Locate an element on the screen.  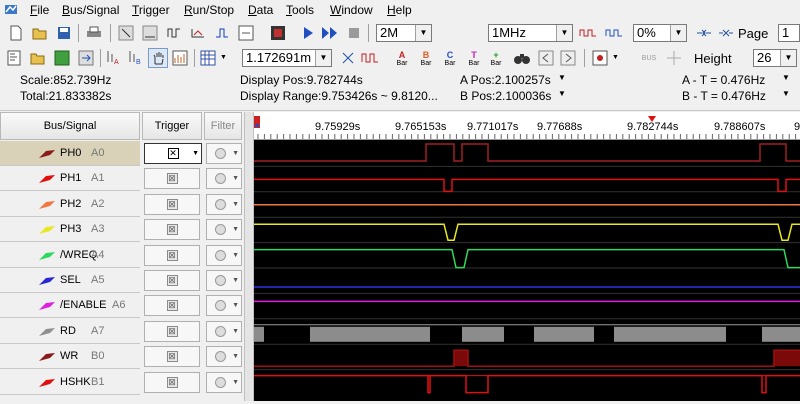
b-t-dropdown-icon: ▼ is located at coordinates (786, 93).